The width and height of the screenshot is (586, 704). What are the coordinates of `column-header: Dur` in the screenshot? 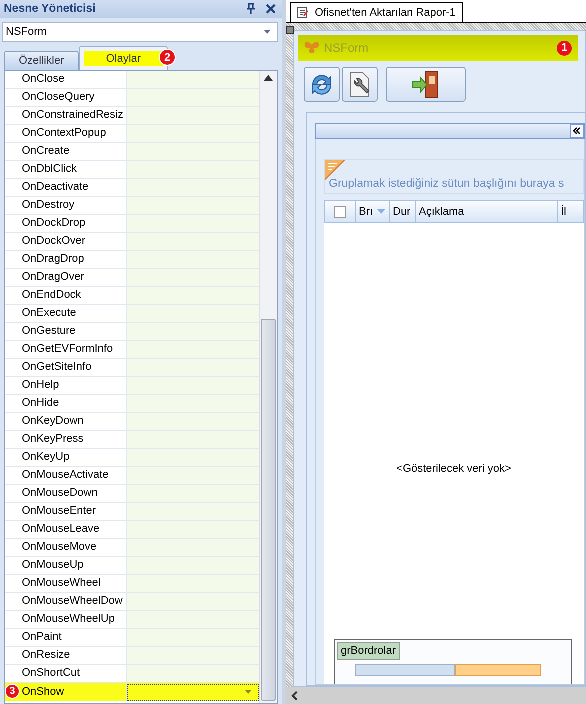 It's located at (403, 211).